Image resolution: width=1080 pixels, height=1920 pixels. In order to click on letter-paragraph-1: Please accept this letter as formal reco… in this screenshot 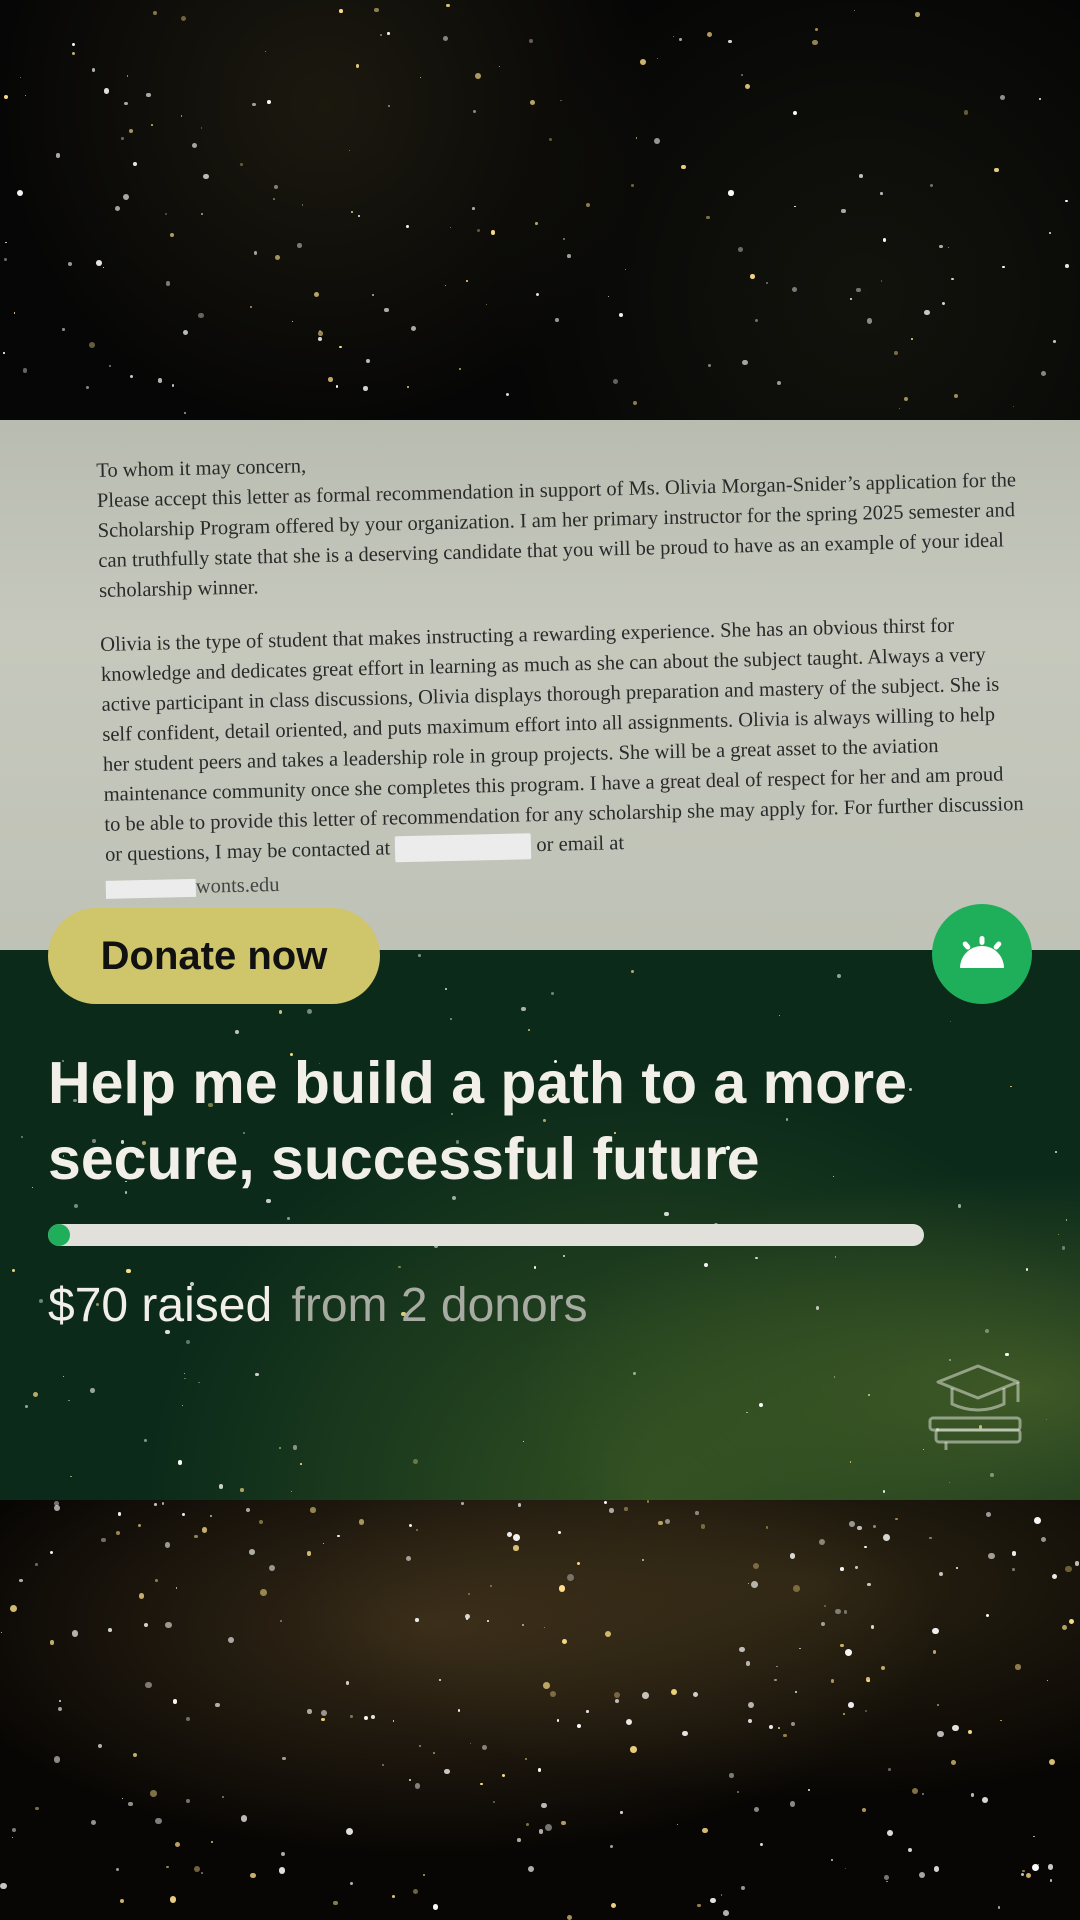, I will do `click(556, 535)`.